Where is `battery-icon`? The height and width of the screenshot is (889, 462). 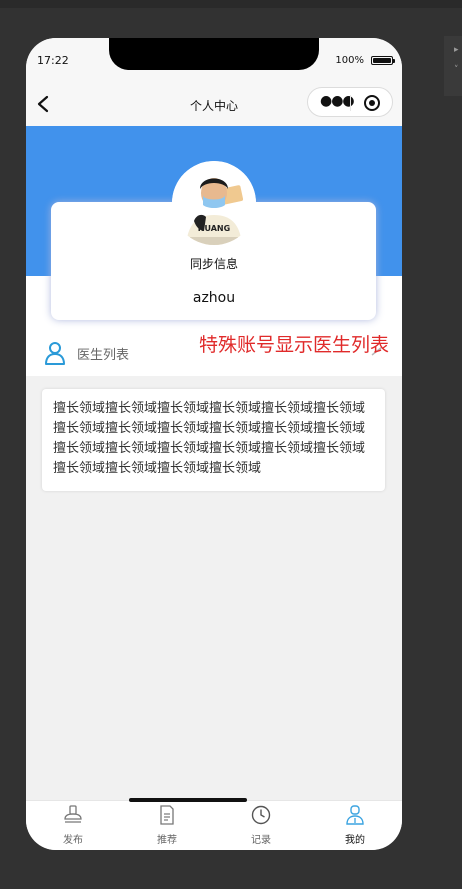
battery-icon is located at coordinates (383, 60).